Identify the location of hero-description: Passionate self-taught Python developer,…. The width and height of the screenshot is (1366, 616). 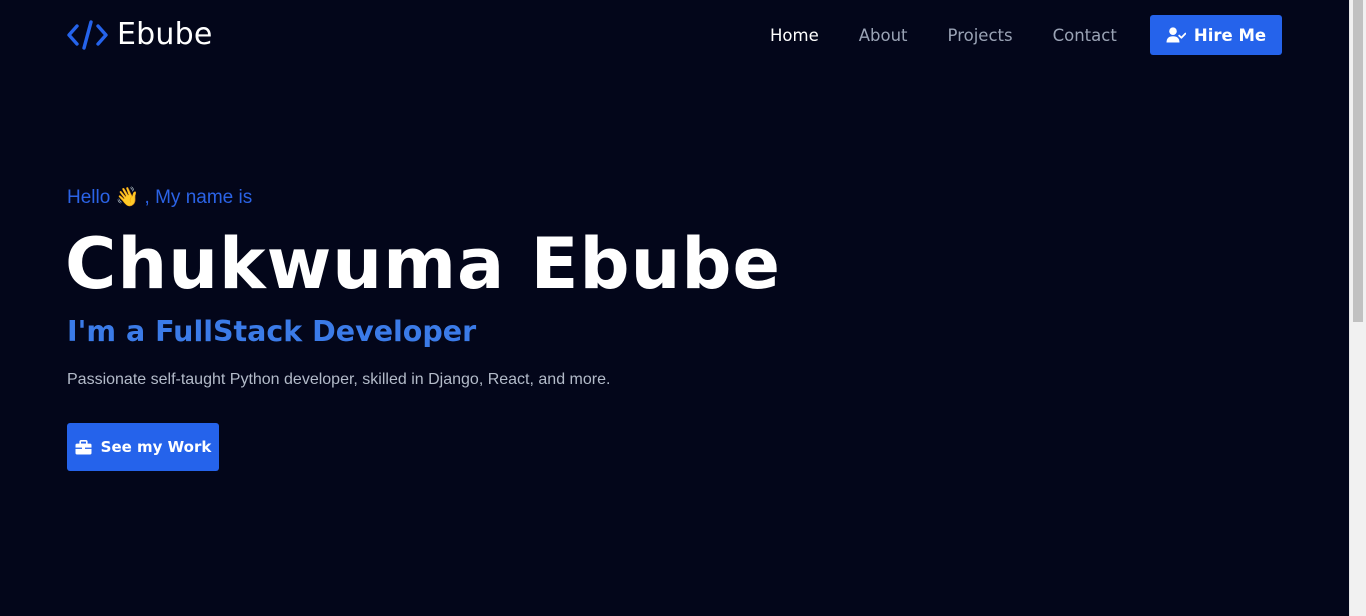
(339, 379).